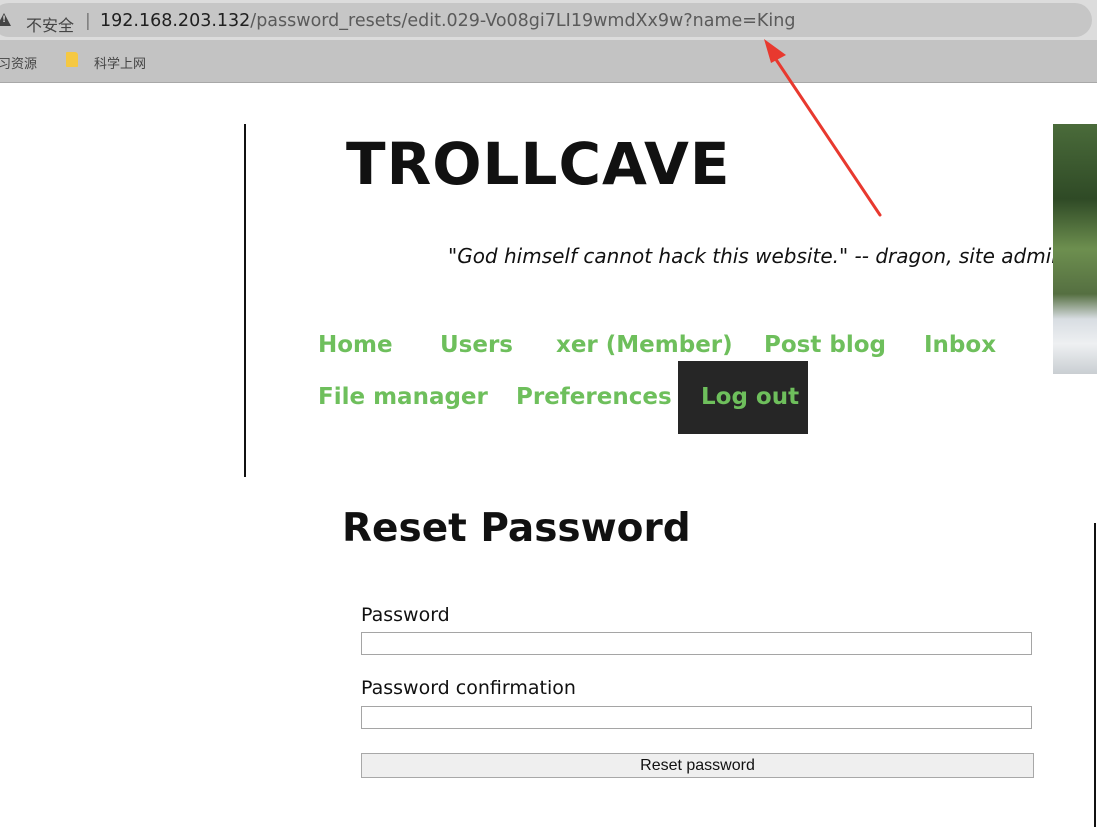  What do you see at coordinates (50, 24) in the screenshot?
I see `security-label: 不安全` at bounding box center [50, 24].